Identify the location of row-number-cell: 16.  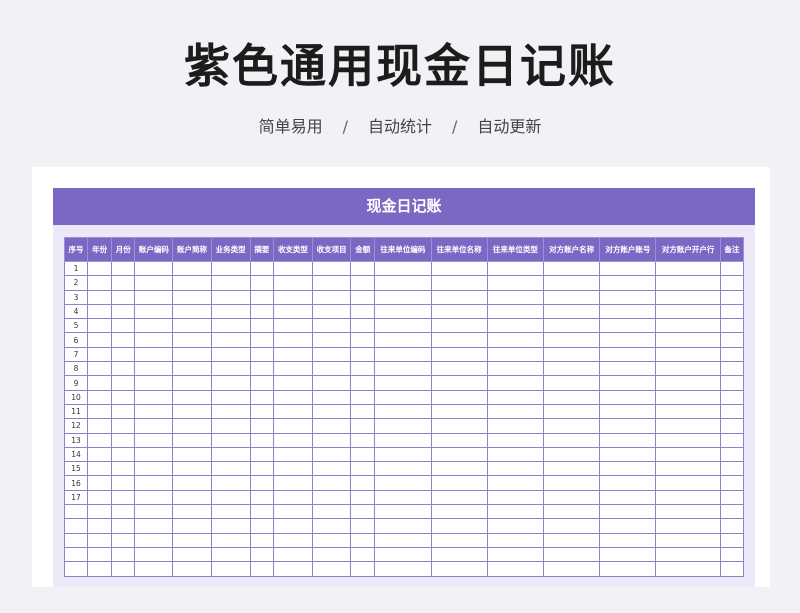
(76, 483).